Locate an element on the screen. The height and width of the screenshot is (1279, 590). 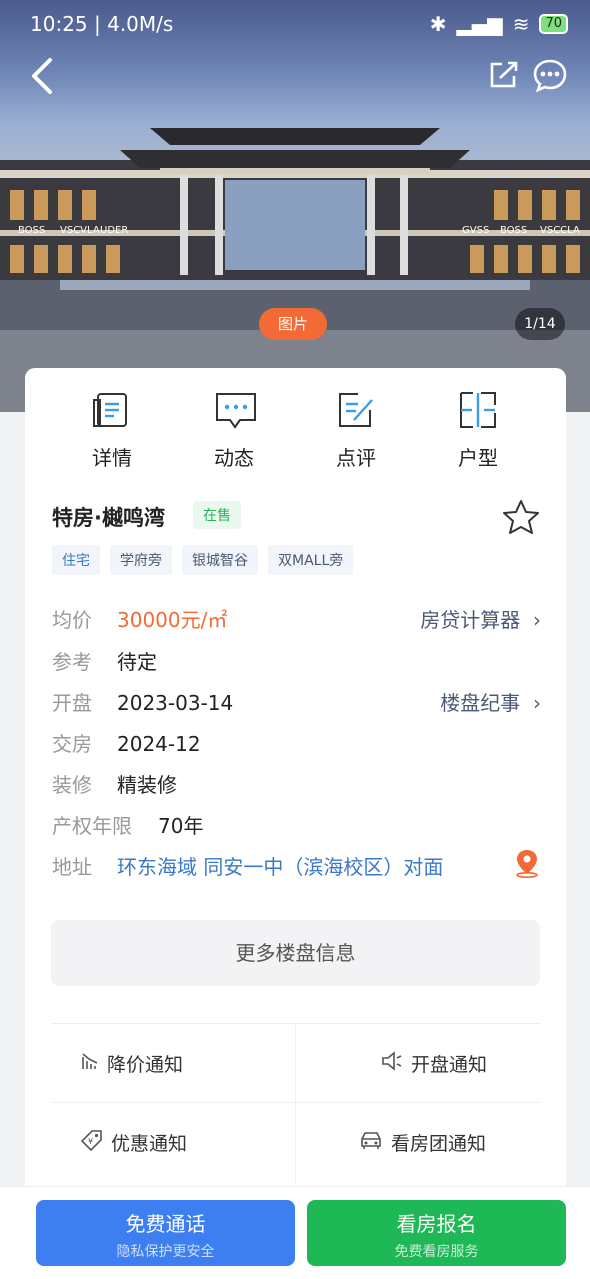
tab-details: 详情 is located at coordinates (112, 430).